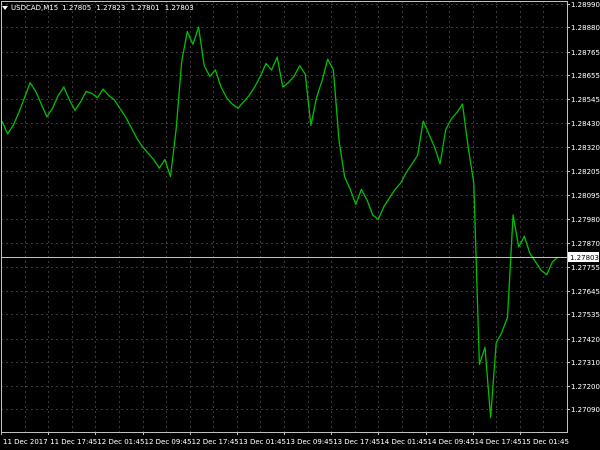  I want to click on x-tick-label: 12 Dec 01:45, so click(120, 442).